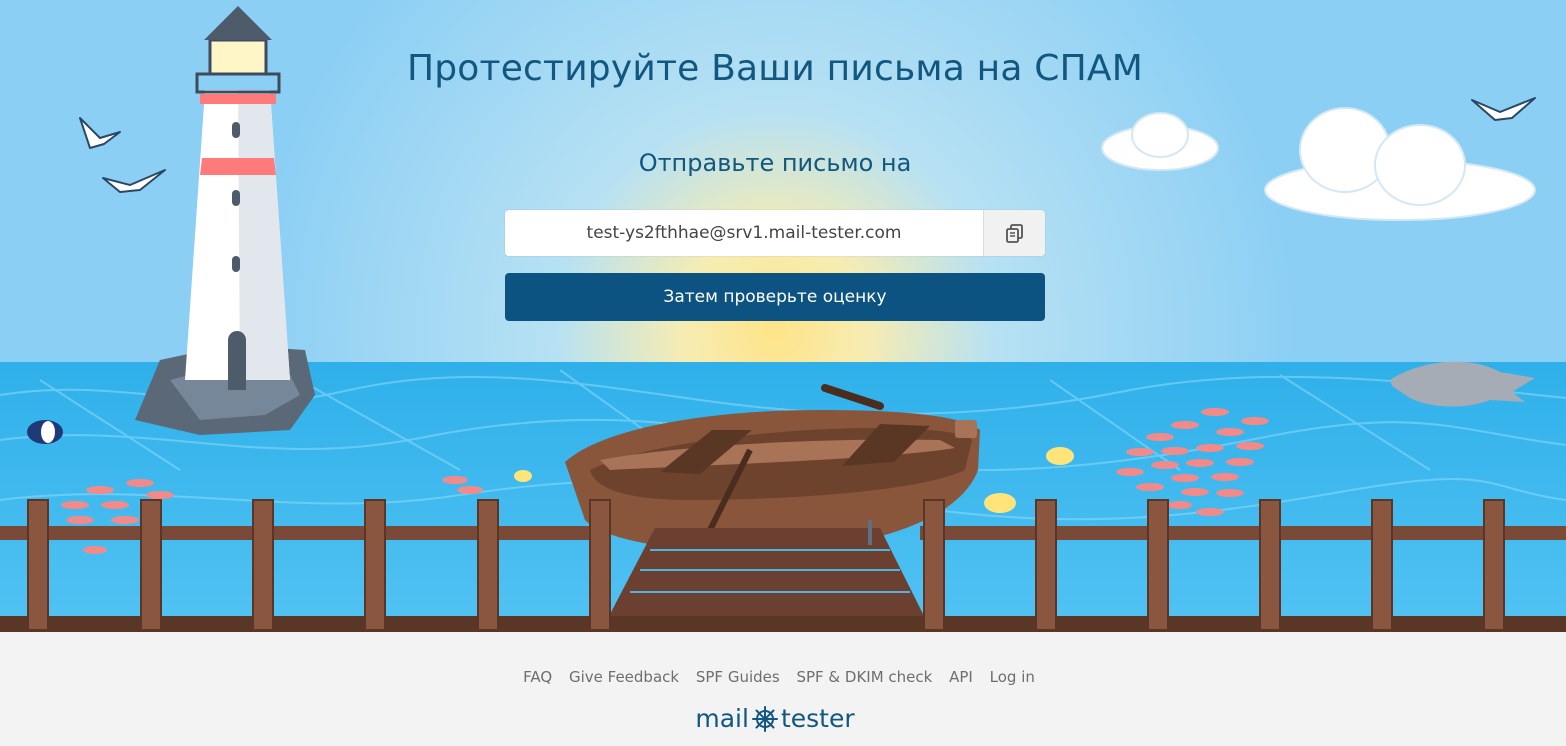 The height and width of the screenshot is (746, 1566). Describe the element at coordinates (744, 233) in the screenshot. I see `email-address-field` at that location.